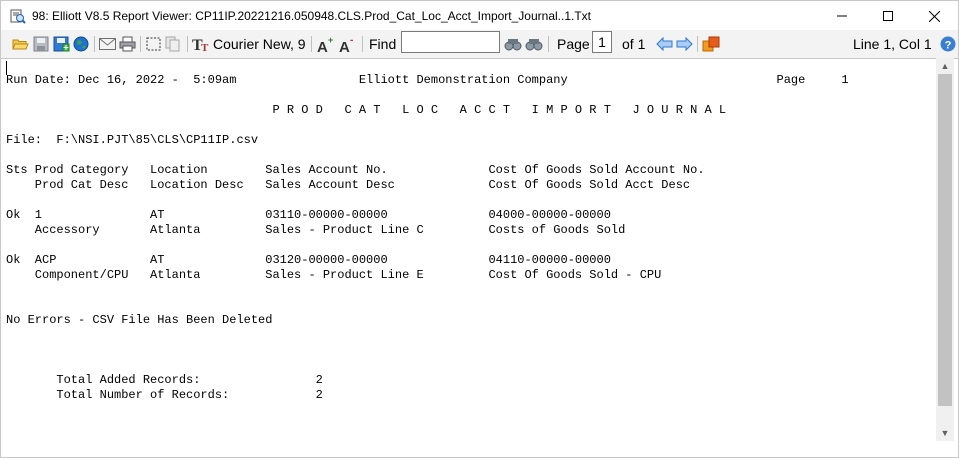 Image resolution: width=959 pixels, height=458 pixels. Describe the element at coordinates (132, 140) in the screenshot. I see `report-line: File: F:\NSI.PJT\85\CLS\CP11IP.csv` at that location.